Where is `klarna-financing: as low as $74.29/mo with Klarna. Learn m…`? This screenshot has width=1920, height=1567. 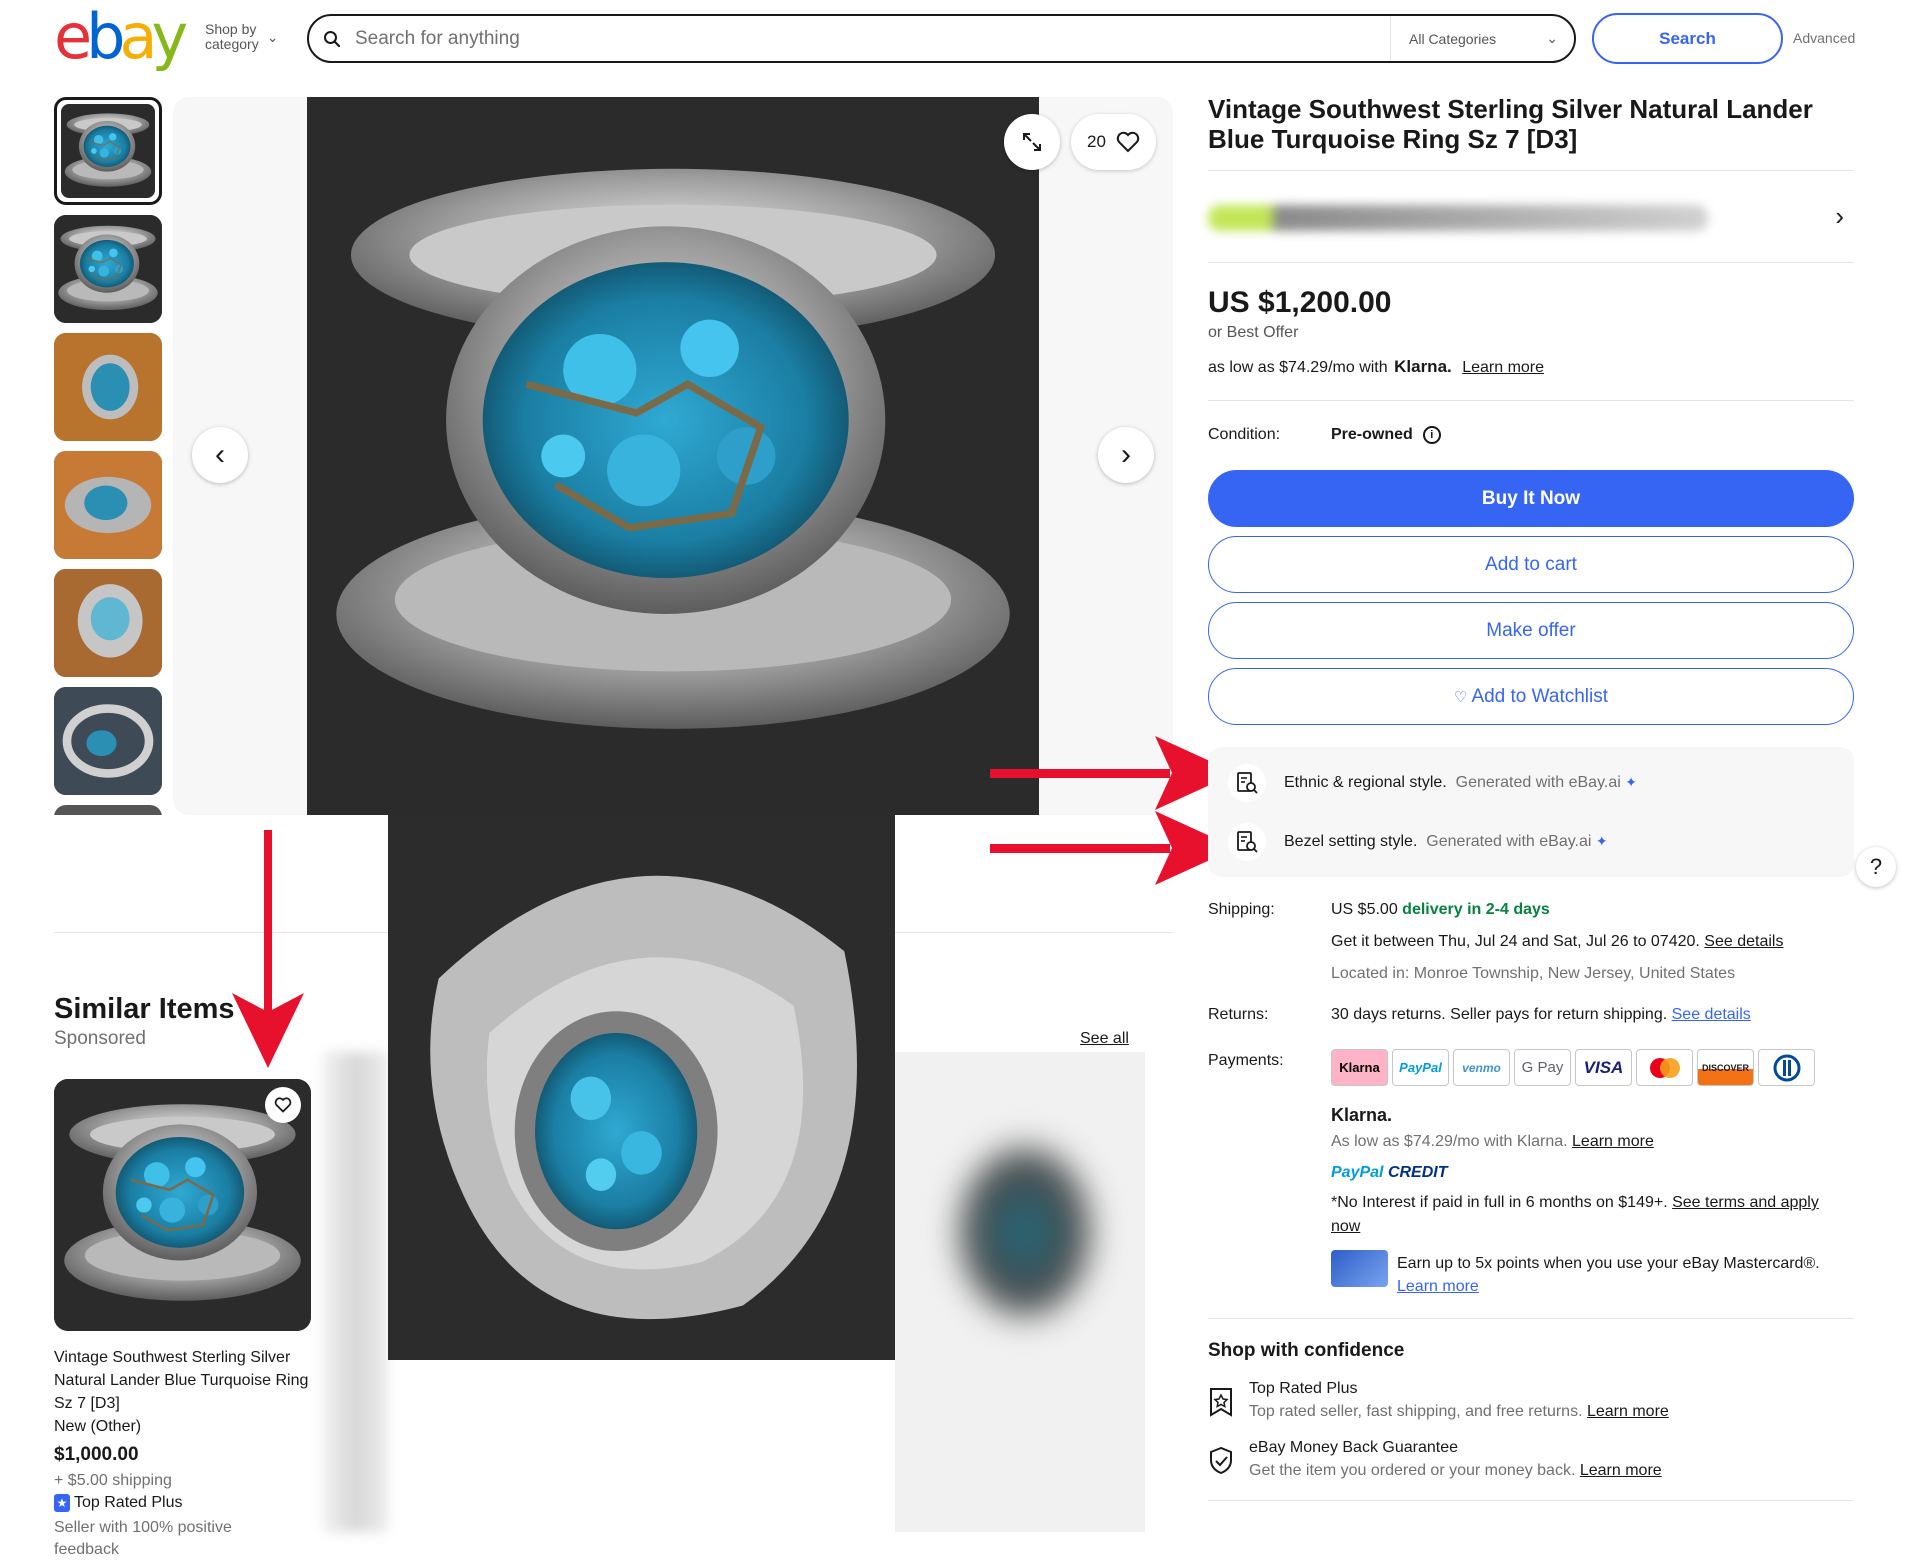 klarna-financing: as low as $74.29/mo with Klarna. Learn m… is located at coordinates (1376, 367).